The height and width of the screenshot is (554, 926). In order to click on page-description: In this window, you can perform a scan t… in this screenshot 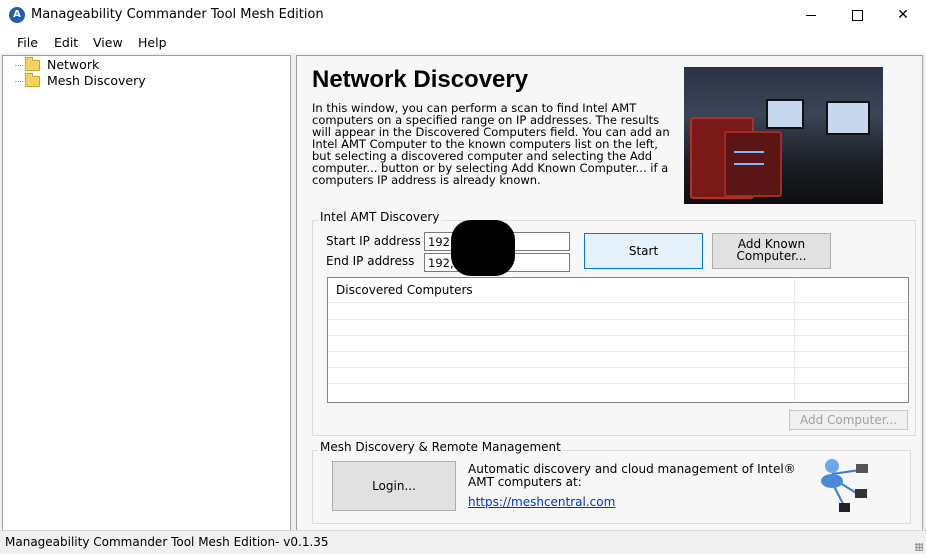, I will do `click(491, 144)`.